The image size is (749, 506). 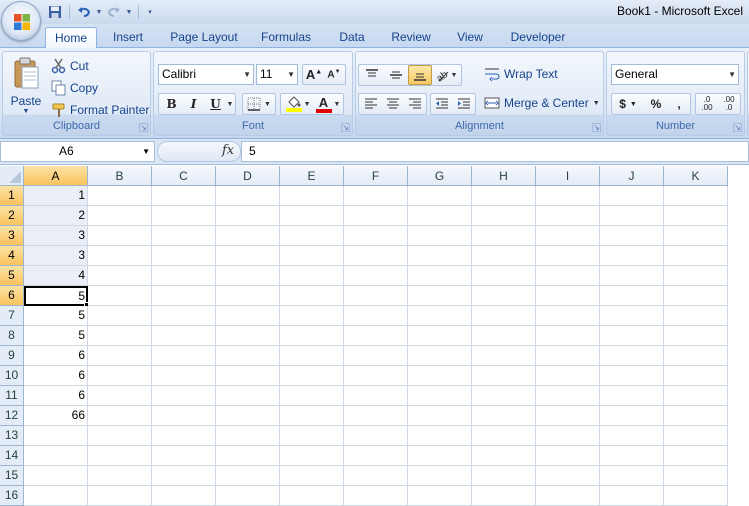 I want to click on row-header-15: 15, so click(x=12, y=476).